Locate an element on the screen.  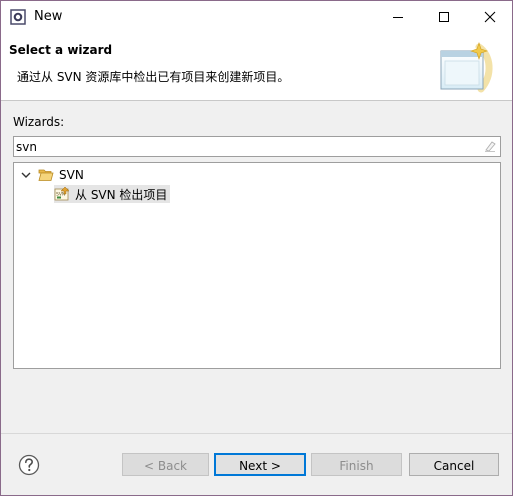
folder-open-icon is located at coordinates (46, 175).